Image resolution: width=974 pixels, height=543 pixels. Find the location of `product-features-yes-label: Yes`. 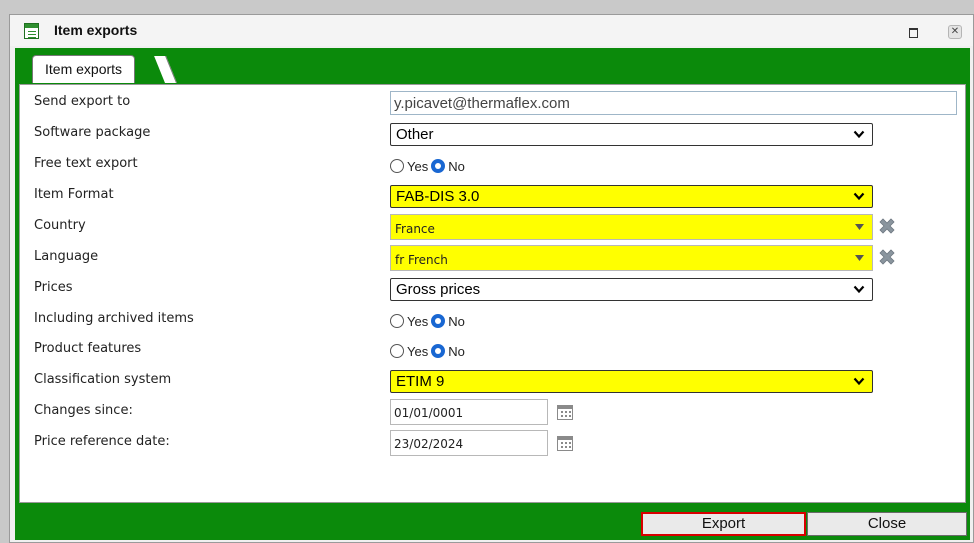

product-features-yes-label: Yes is located at coordinates (418, 351).